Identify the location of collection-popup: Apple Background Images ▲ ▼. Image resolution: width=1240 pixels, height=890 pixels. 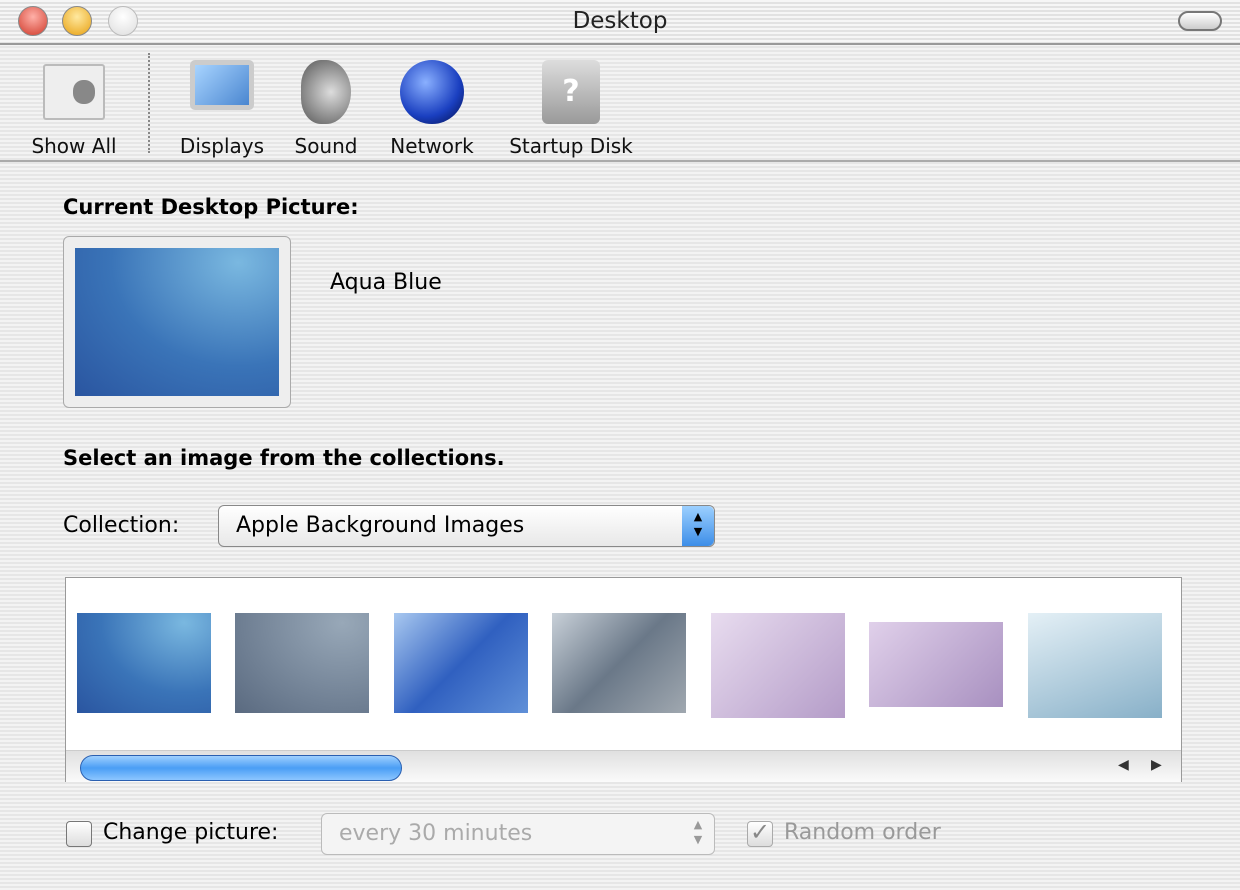
(466, 526).